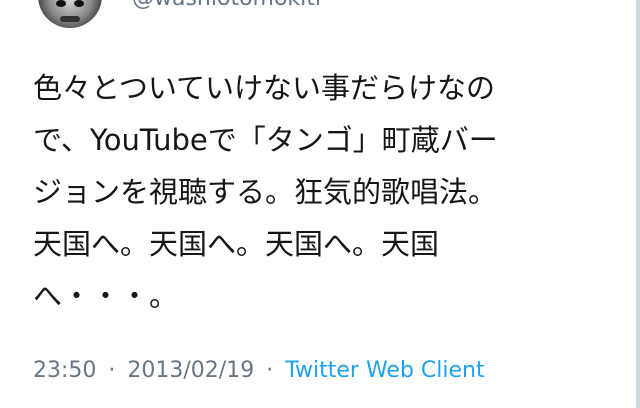 The image size is (640, 408). I want to click on tweet-time: 23:50, so click(64, 370).